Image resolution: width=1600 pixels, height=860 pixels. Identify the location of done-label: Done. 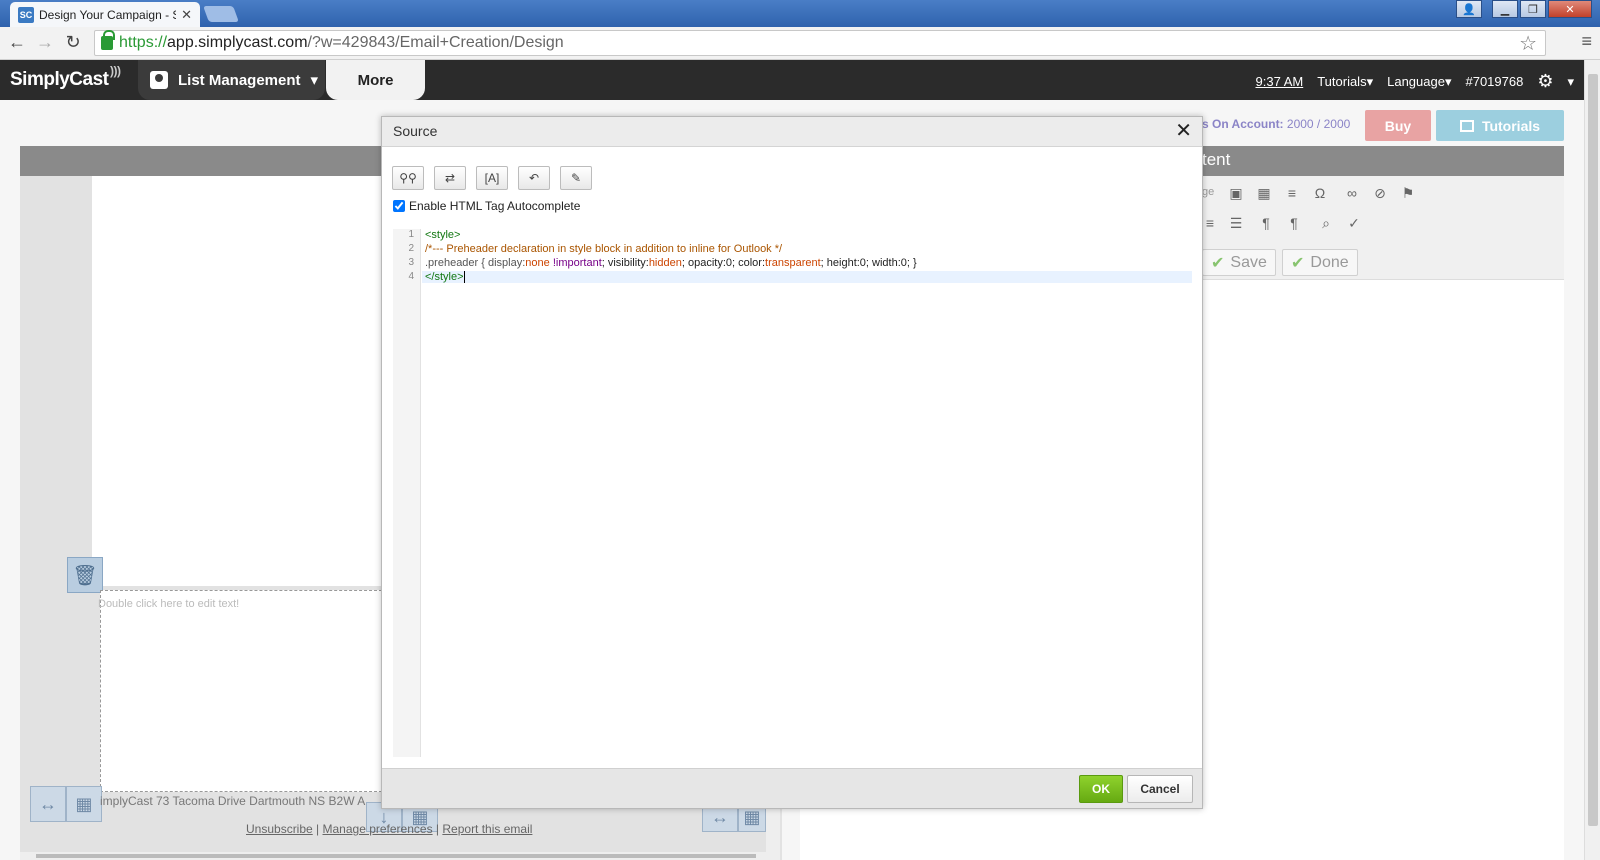
(1329, 262).